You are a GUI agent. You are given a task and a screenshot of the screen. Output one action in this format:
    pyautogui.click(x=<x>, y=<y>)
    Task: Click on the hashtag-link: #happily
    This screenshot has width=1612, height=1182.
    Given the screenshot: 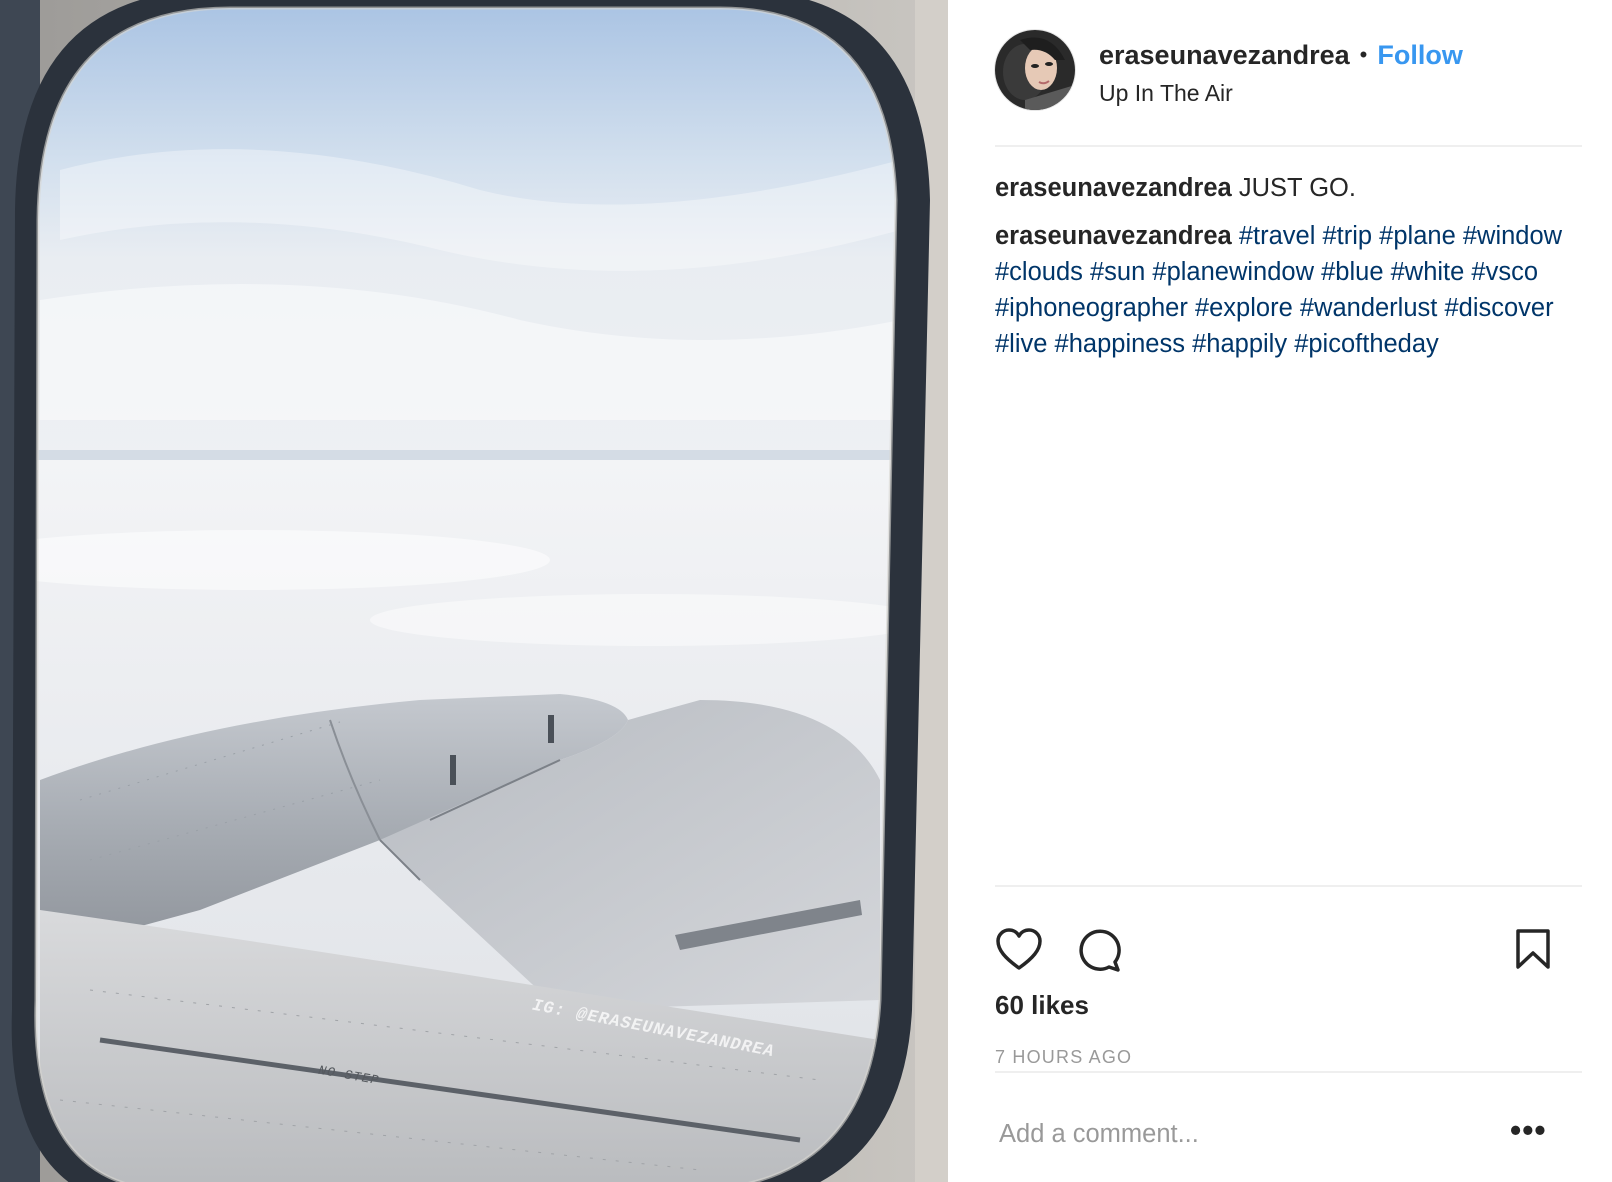 What is the action you would take?
    pyautogui.click(x=1239, y=344)
    